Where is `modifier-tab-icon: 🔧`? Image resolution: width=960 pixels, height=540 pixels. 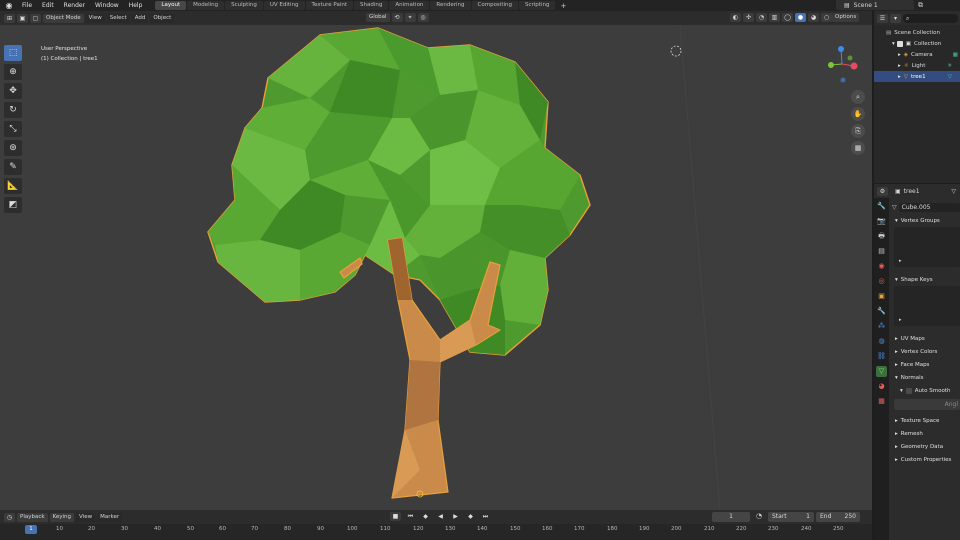
modifier-tab-icon: 🔧 is located at coordinates (881, 311).